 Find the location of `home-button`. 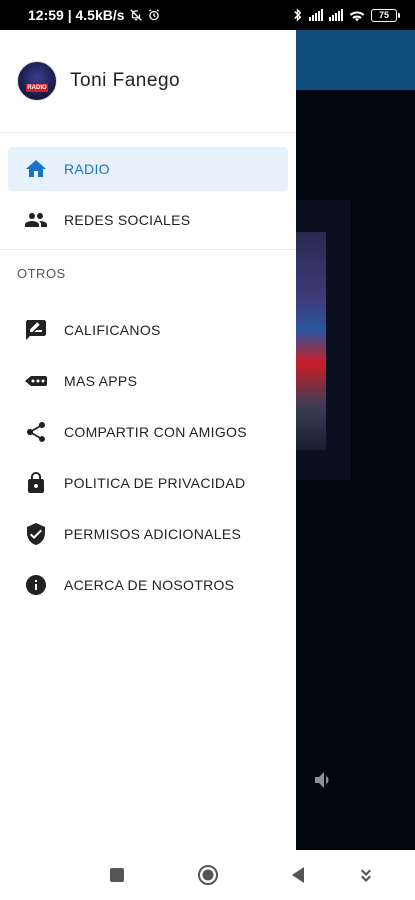

home-button is located at coordinates (208, 875).